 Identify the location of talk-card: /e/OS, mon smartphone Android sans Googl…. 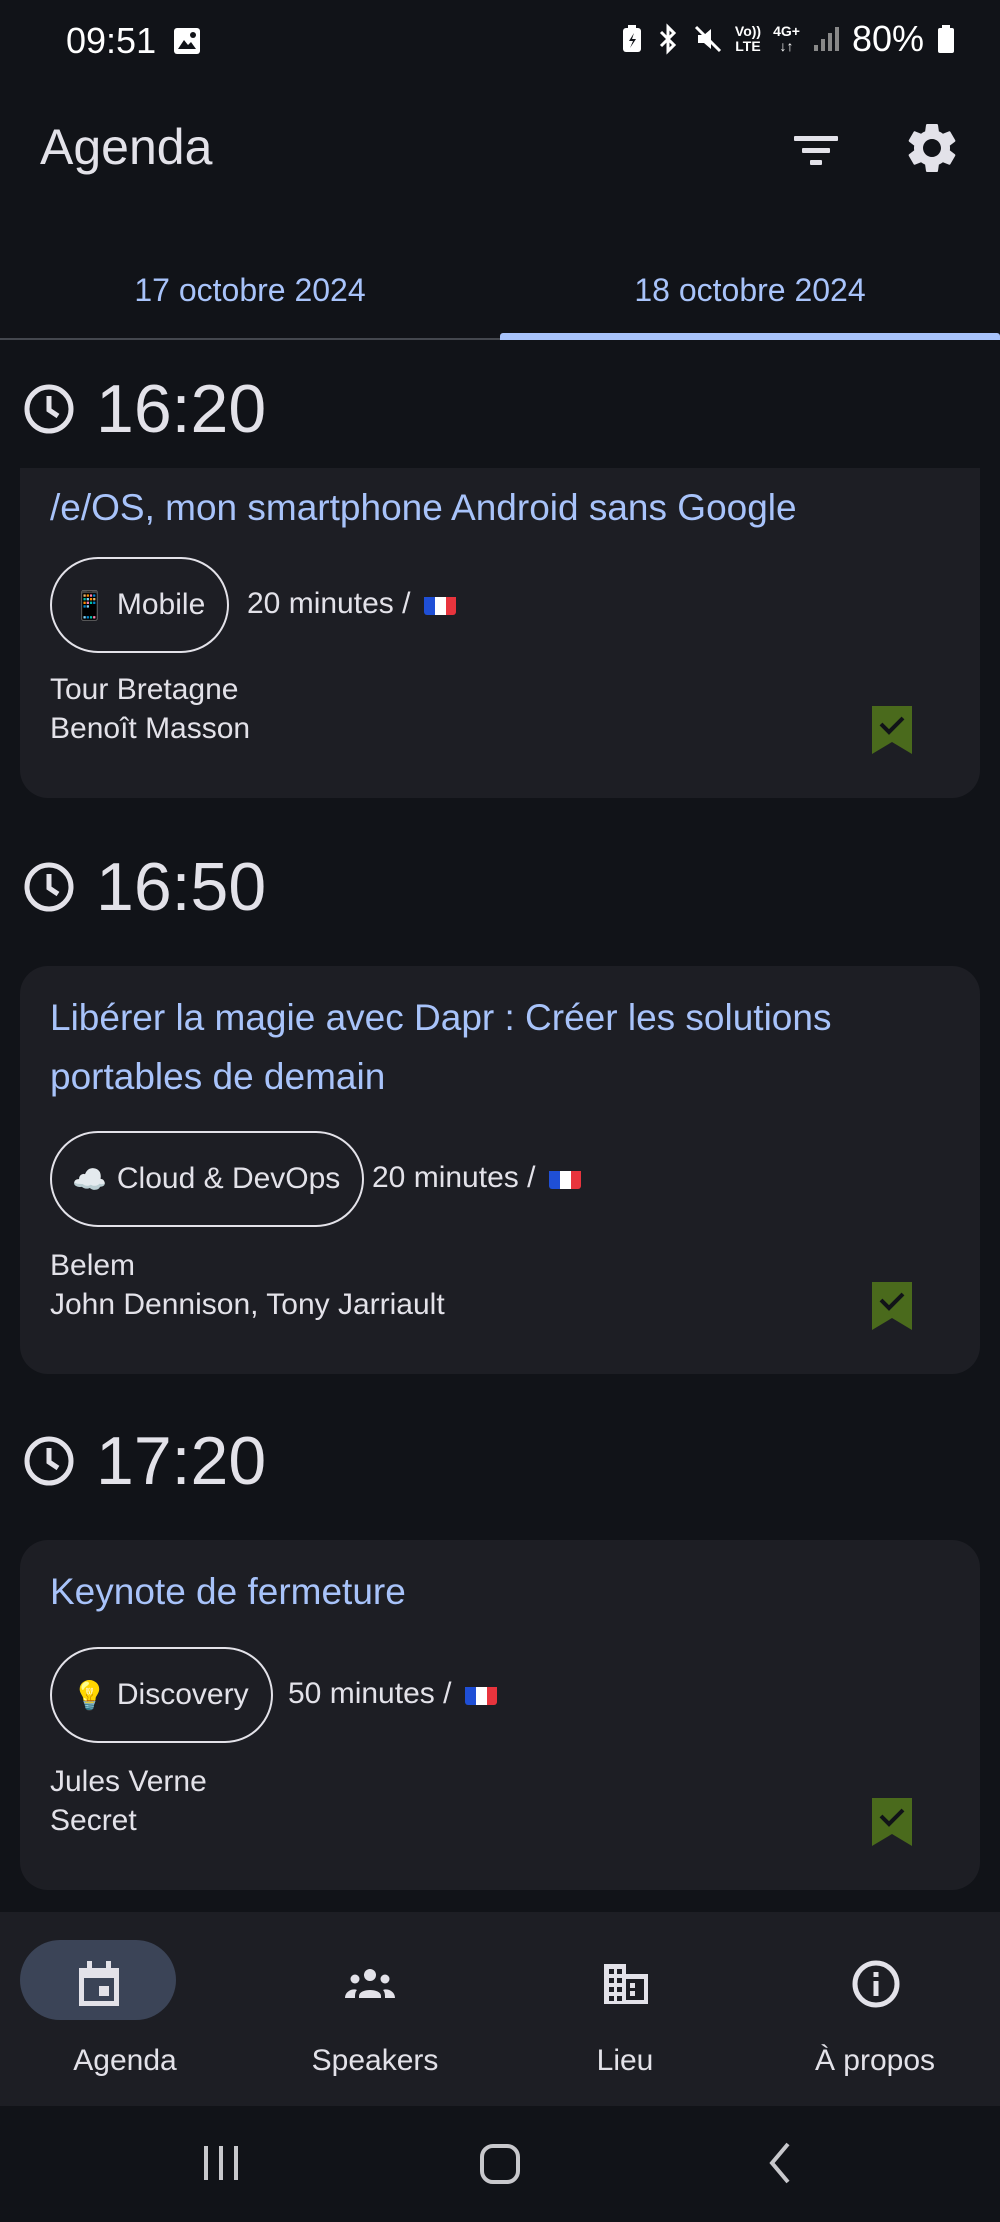
(500, 633).